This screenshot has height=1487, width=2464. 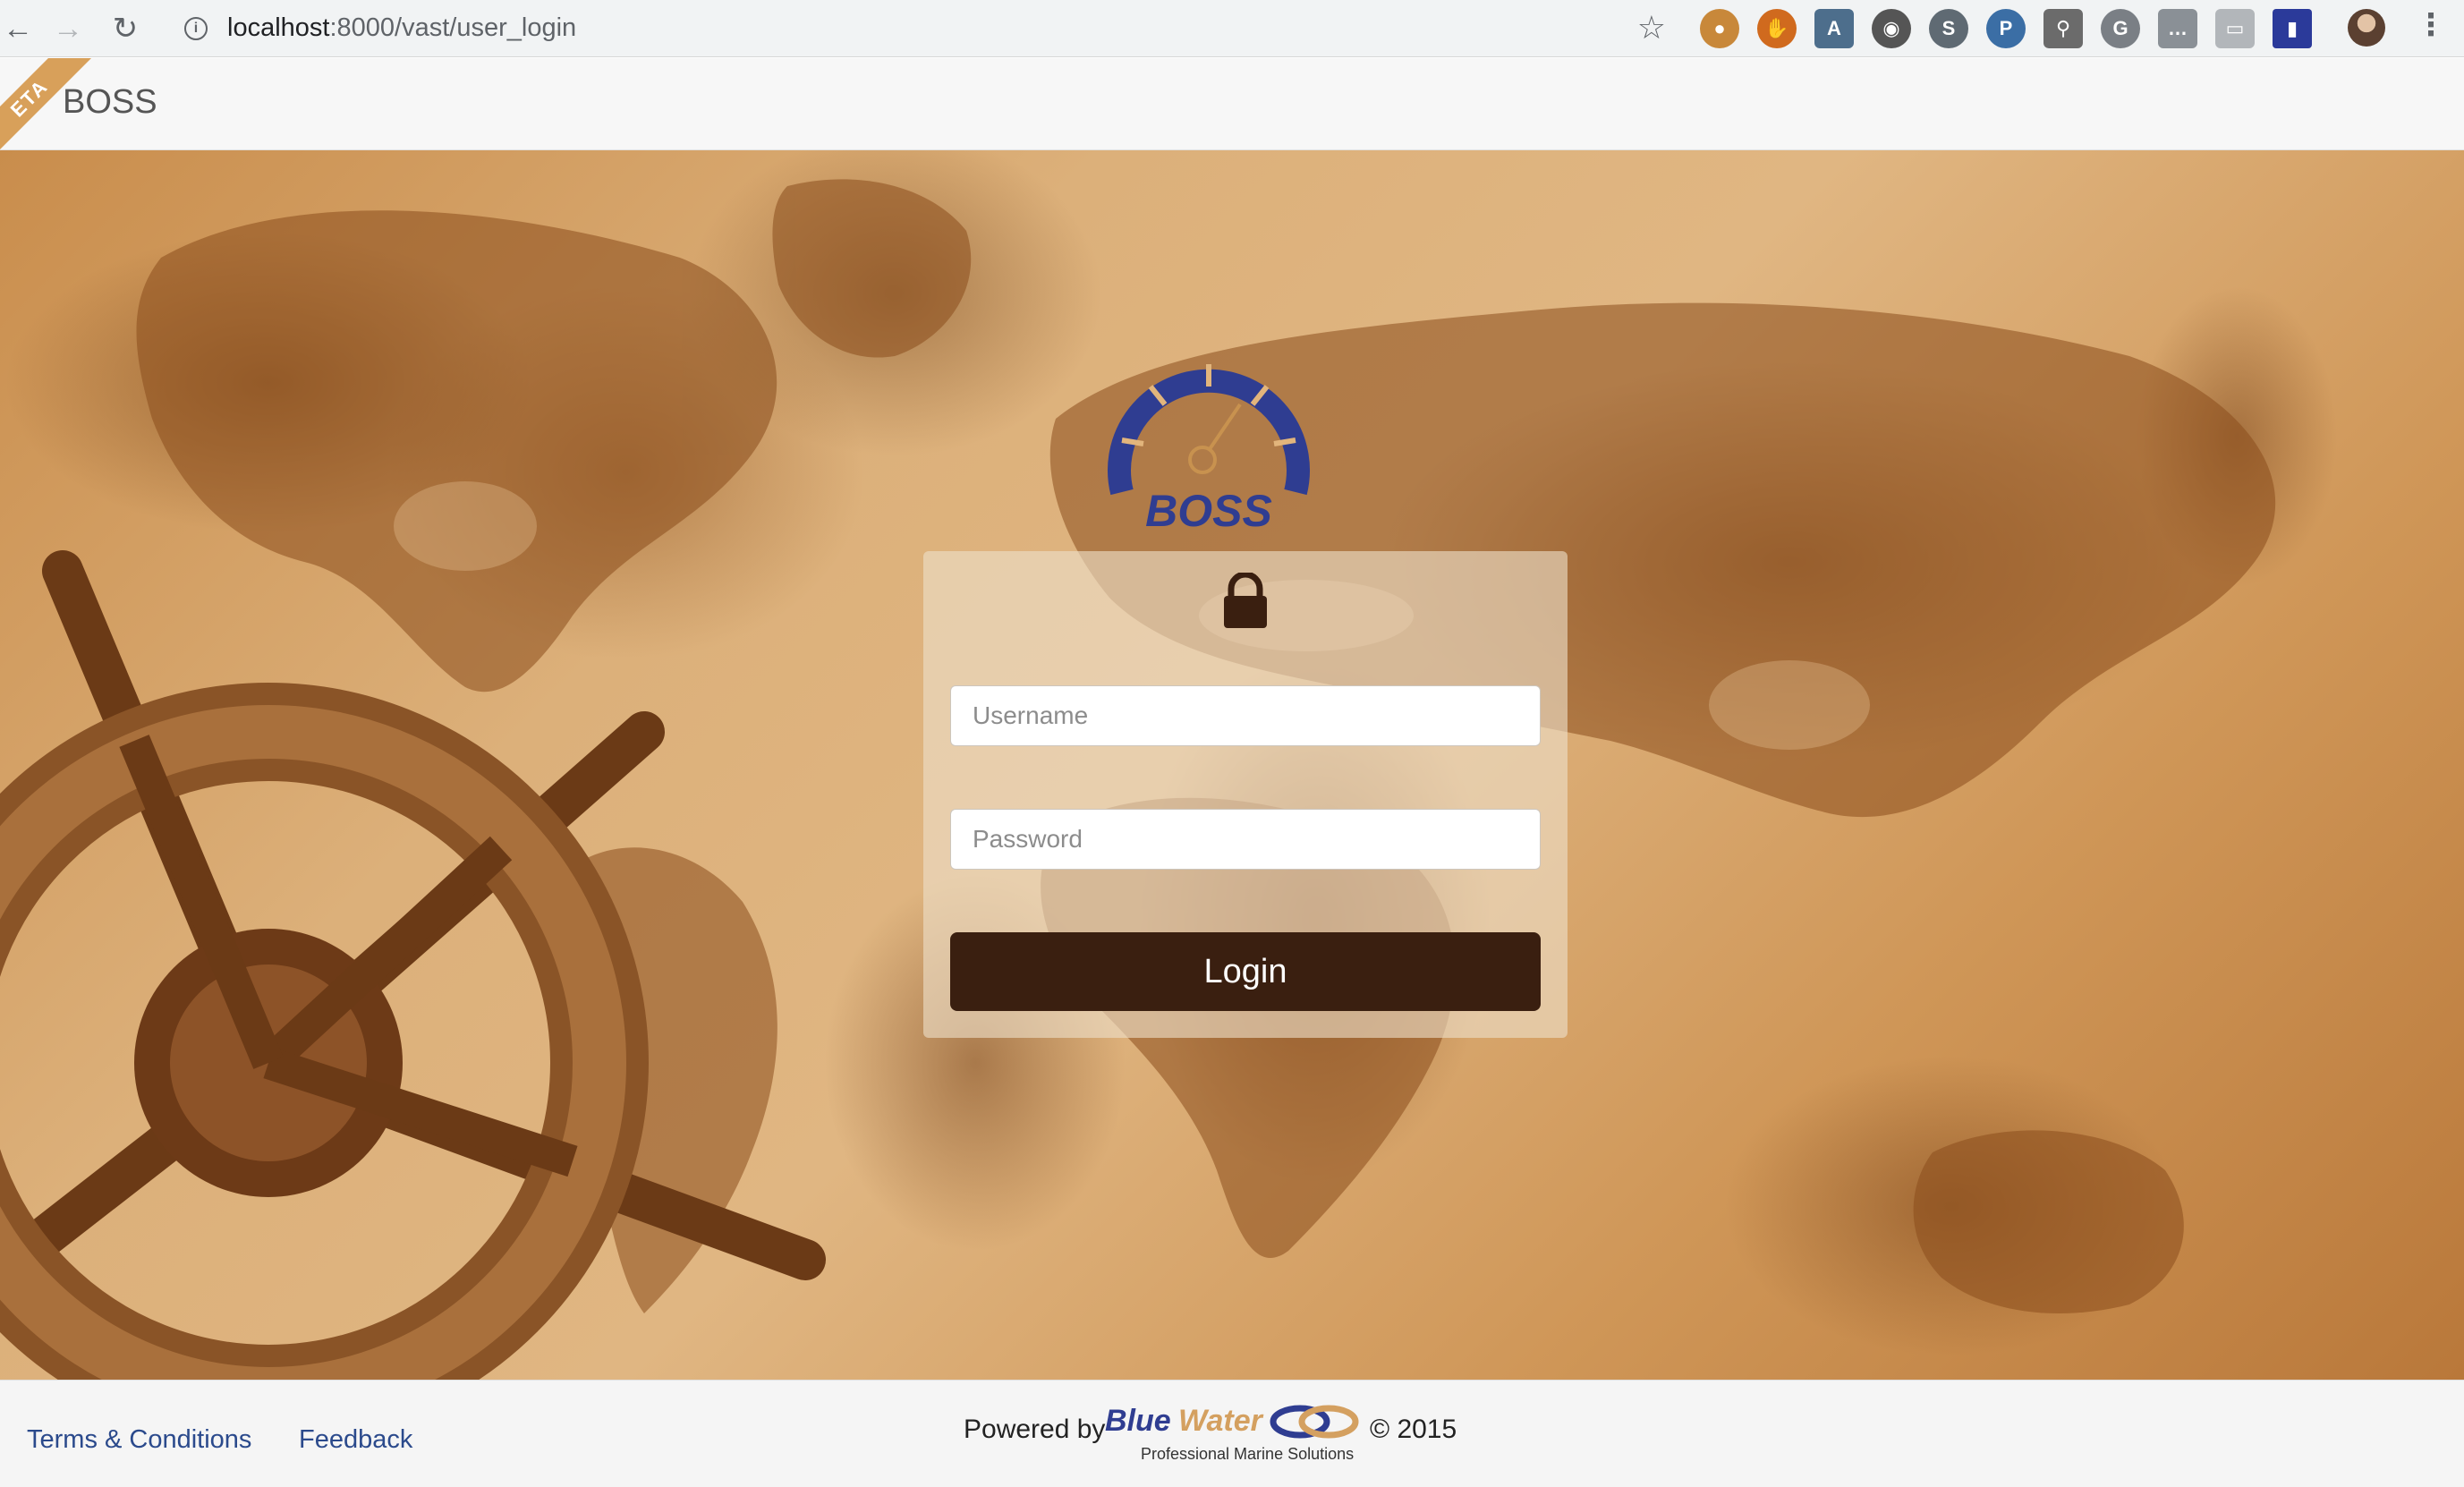 I want to click on terms-link: Terms & Conditions, so click(x=139, y=1440).